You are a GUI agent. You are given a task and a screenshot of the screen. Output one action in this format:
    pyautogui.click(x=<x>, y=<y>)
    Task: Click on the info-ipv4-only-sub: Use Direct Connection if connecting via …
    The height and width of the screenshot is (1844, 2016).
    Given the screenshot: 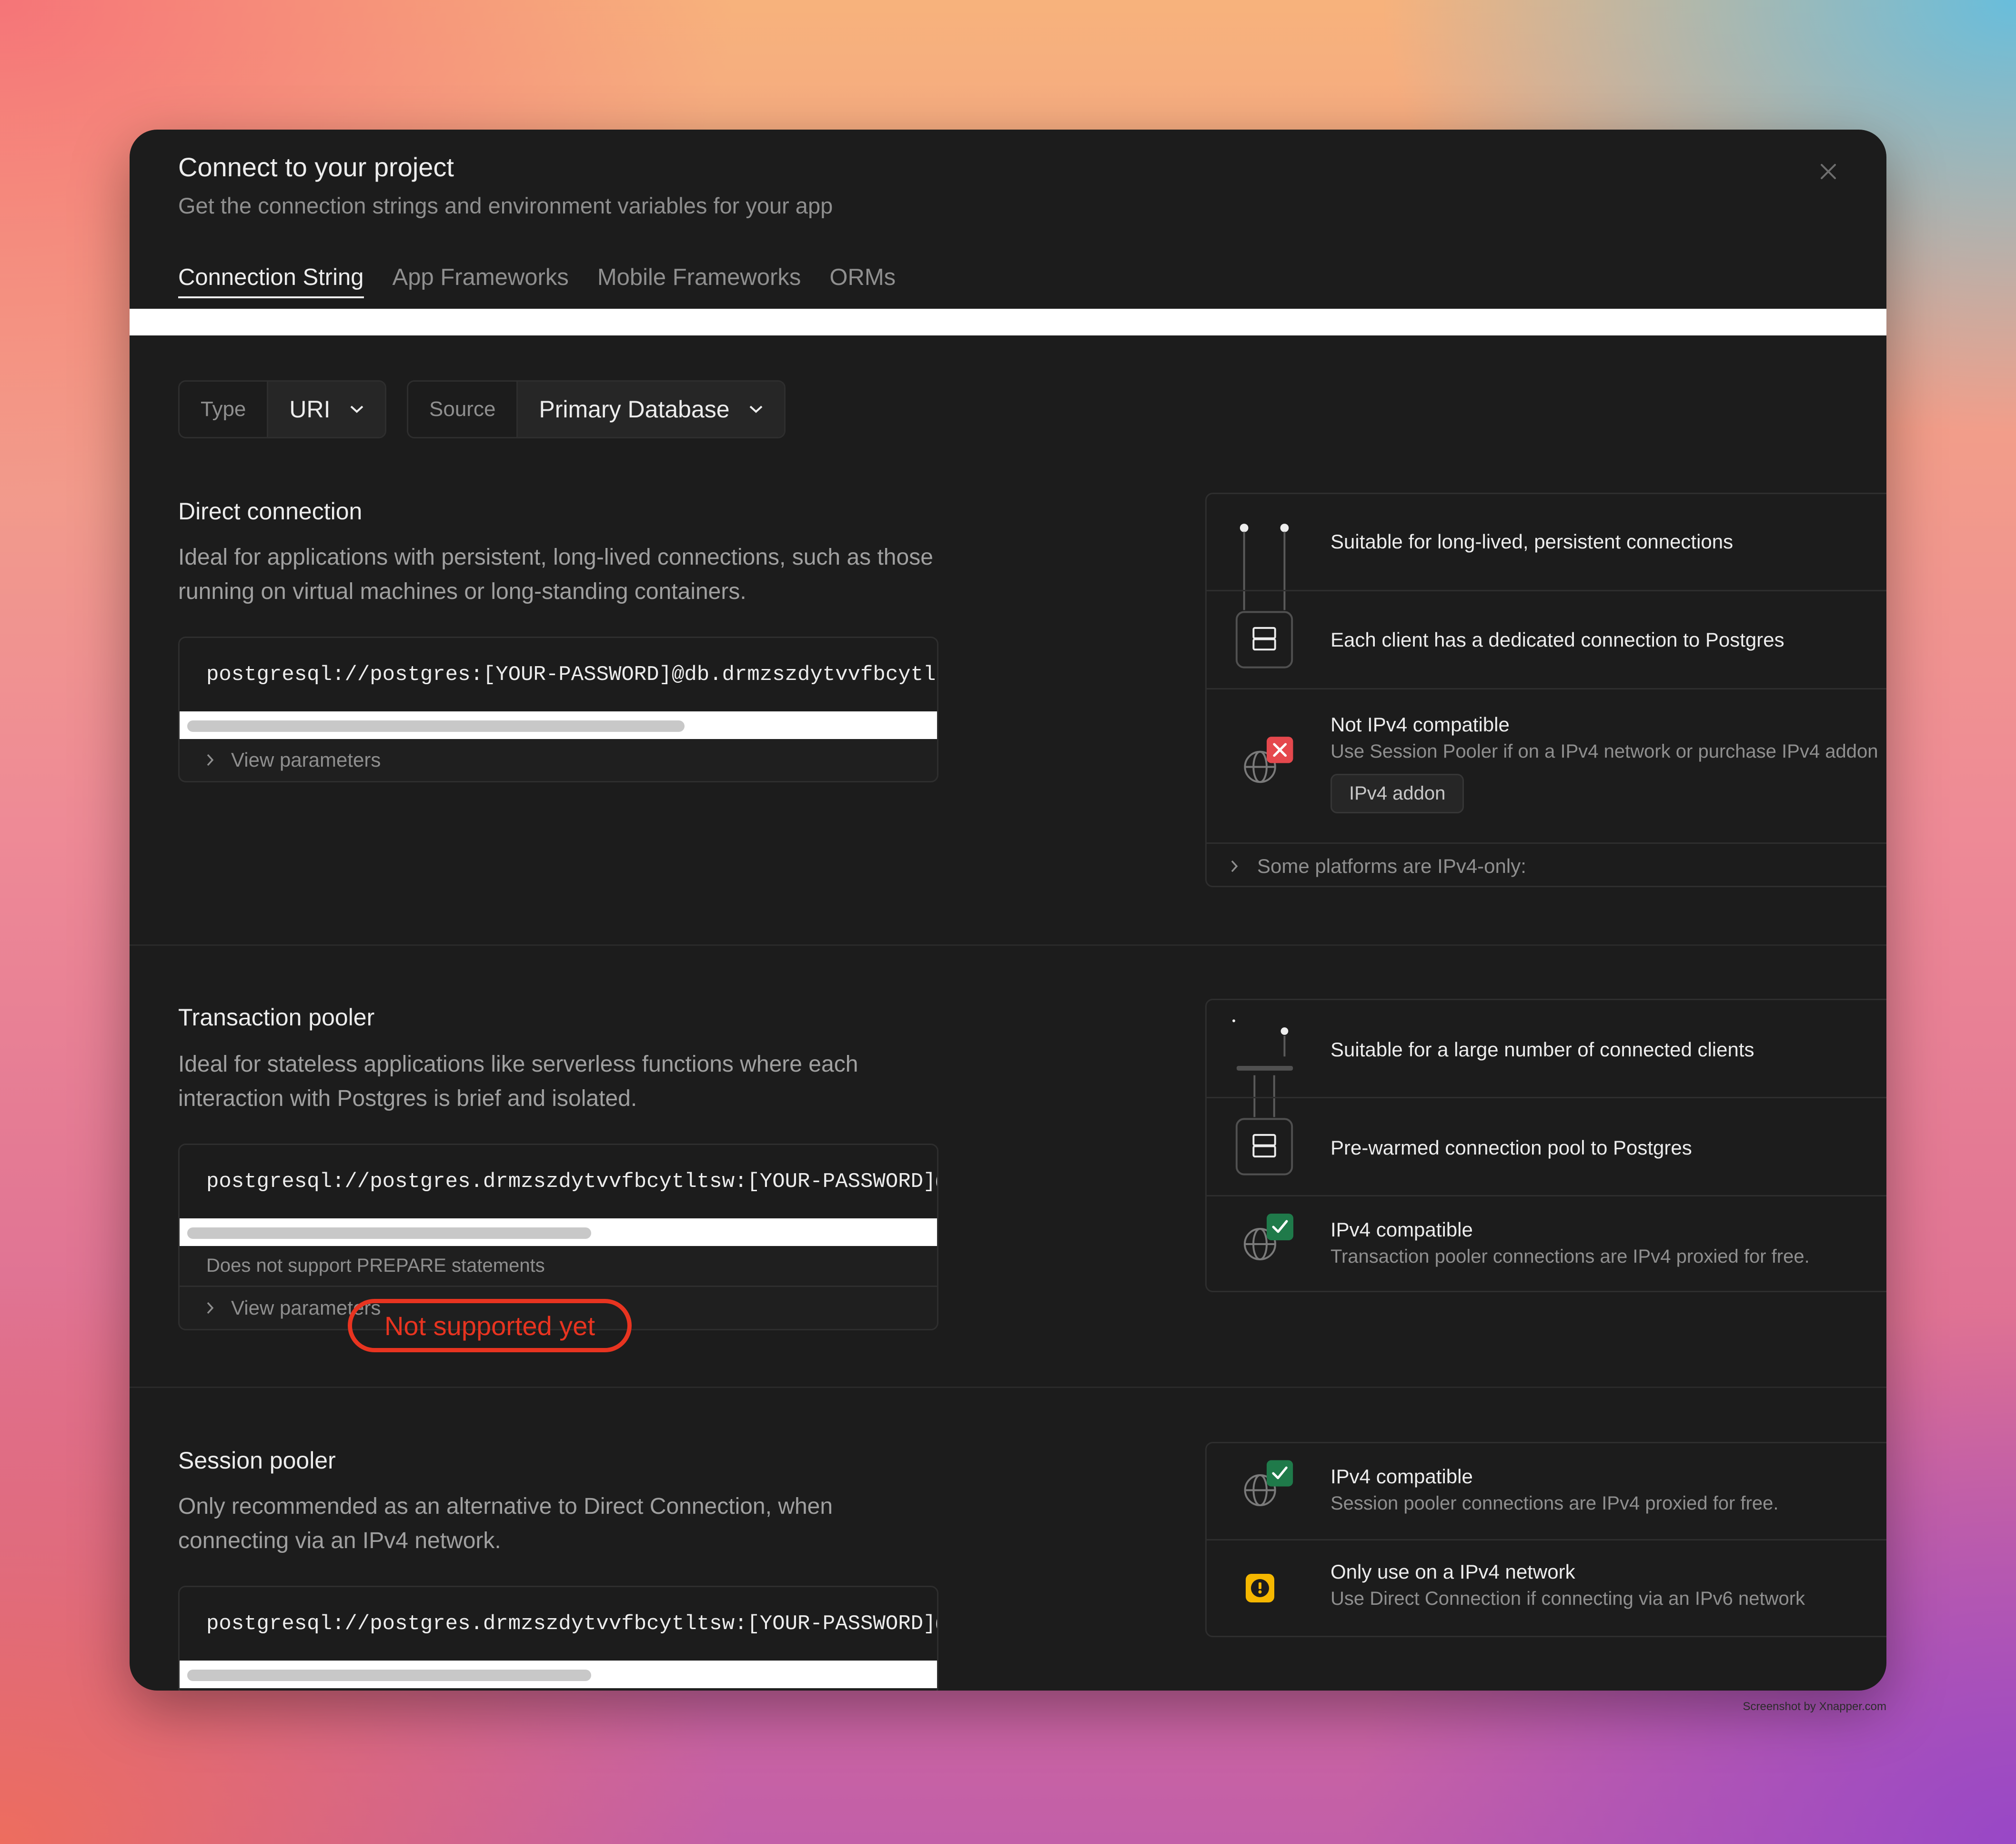 What is the action you would take?
    pyautogui.click(x=1568, y=1598)
    